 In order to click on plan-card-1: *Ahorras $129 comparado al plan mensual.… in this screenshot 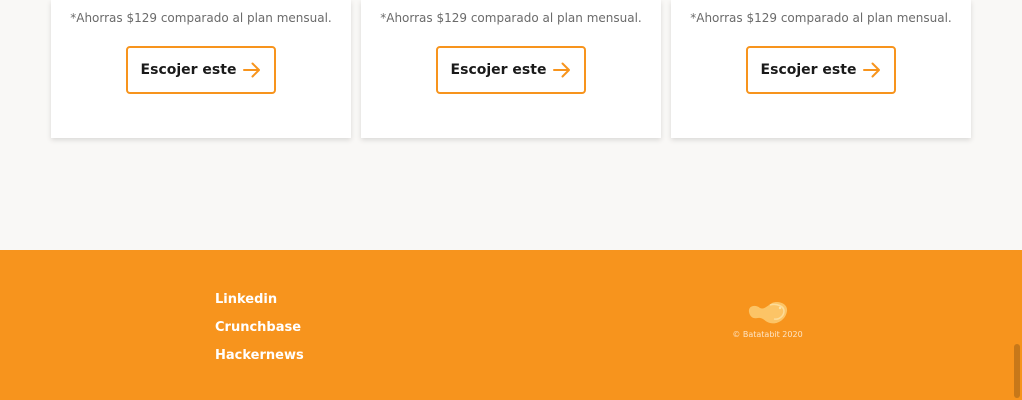, I will do `click(201, 69)`.